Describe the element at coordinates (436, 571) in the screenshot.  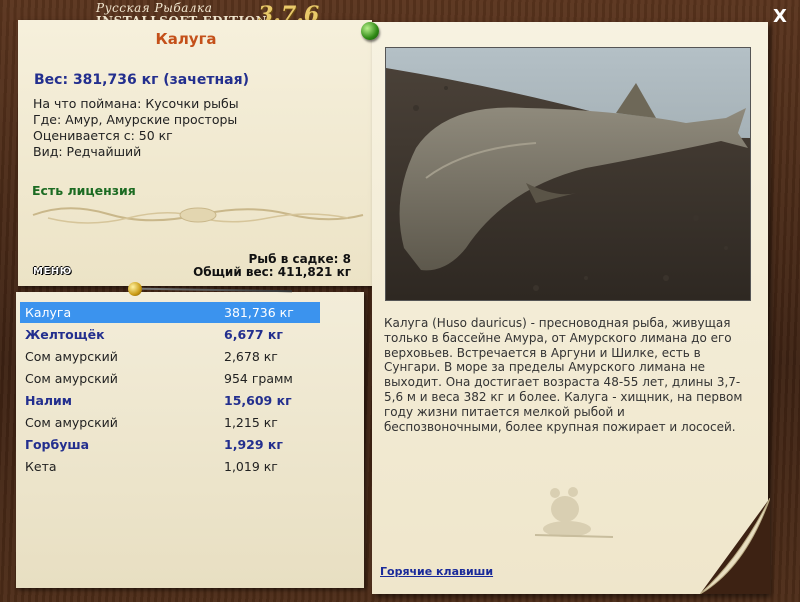
I see `hotkeys-link: Горячие клавиши` at that location.